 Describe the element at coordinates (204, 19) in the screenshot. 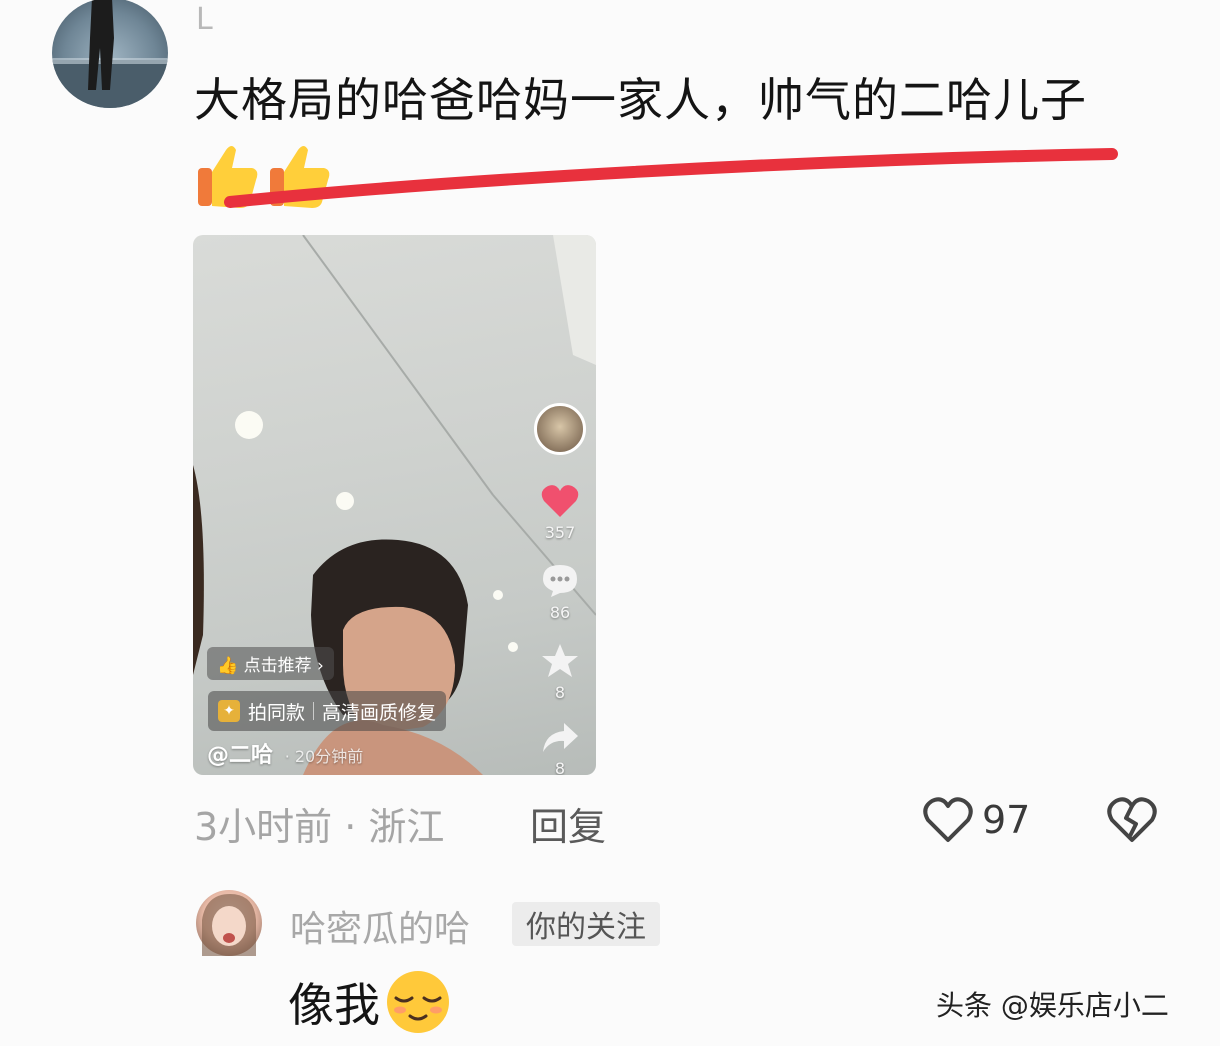

I see `commenter-username: L` at that location.